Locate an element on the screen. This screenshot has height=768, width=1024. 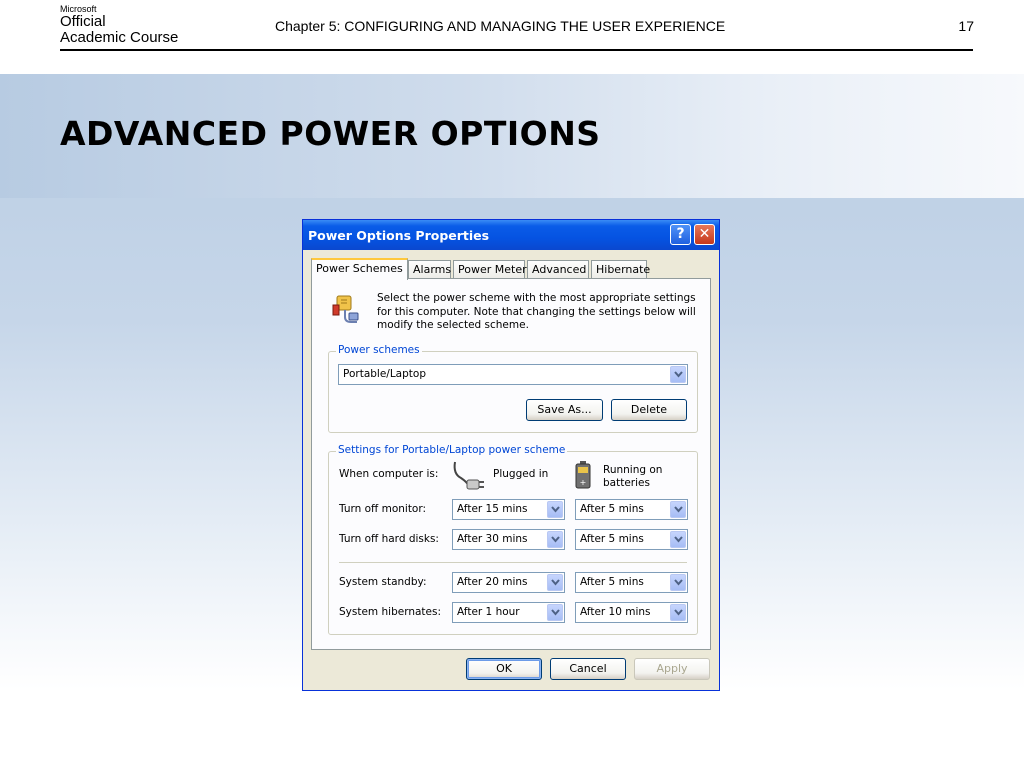
disks-battery-select: After 5 mins is located at coordinates (631, 539).